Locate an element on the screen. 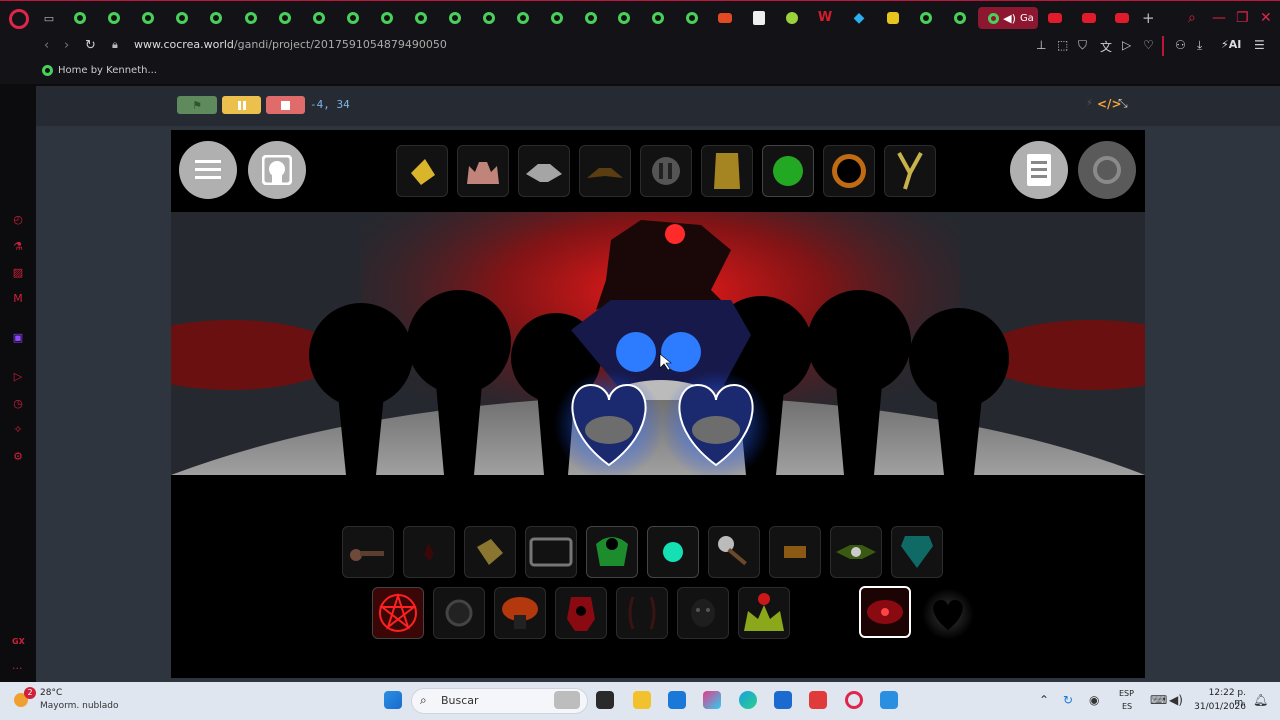 The height and width of the screenshot is (720, 1280). tool-cyan-orb is located at coordinates (673, 552).